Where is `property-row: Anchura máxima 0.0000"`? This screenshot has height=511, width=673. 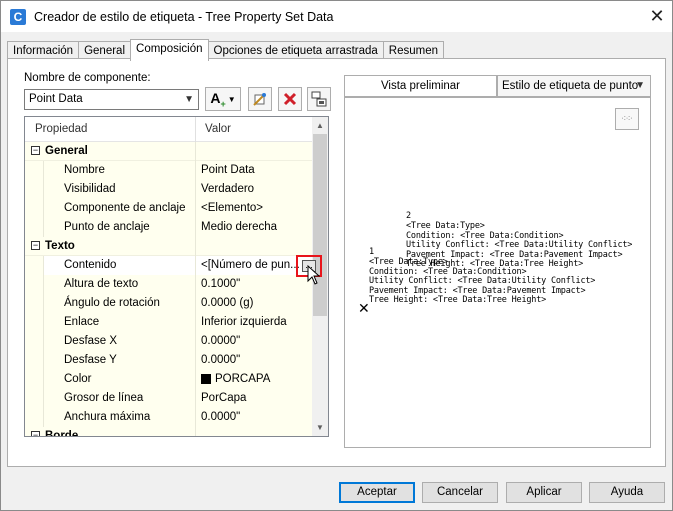
property-row: Anchura máxima 0.0000" is located at coordinates (169, 417).